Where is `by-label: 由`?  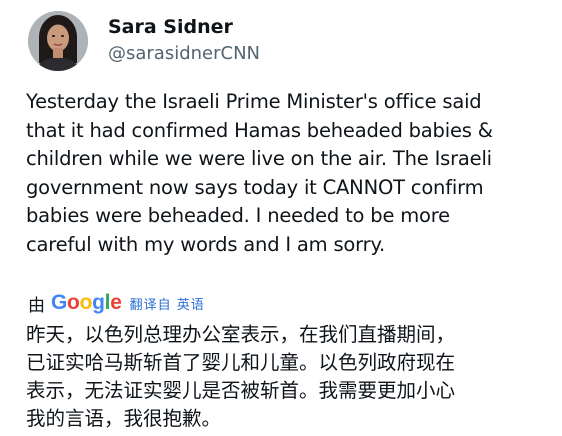 by-label: 由 is located at coordinates (36, 305).